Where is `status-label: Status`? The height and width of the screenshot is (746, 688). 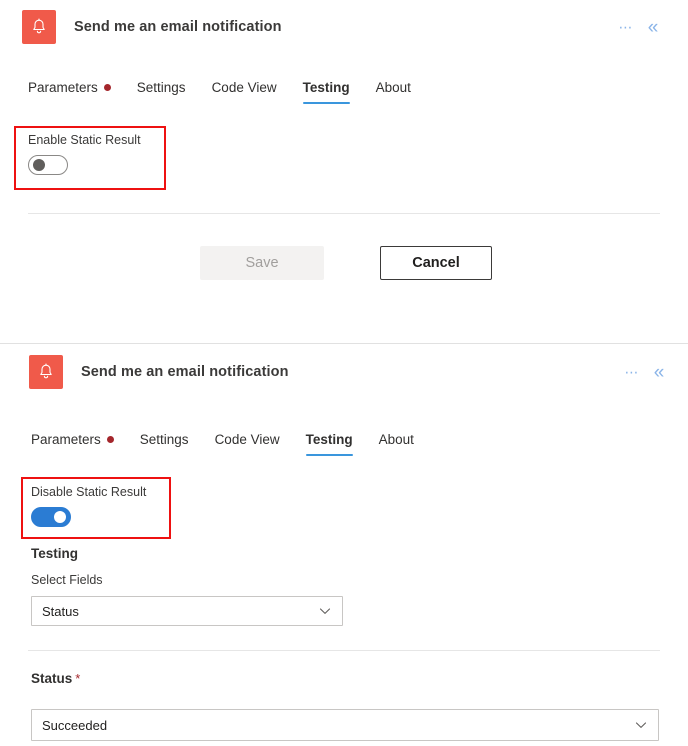 status-label: Status is located at coordinates (52, 678).